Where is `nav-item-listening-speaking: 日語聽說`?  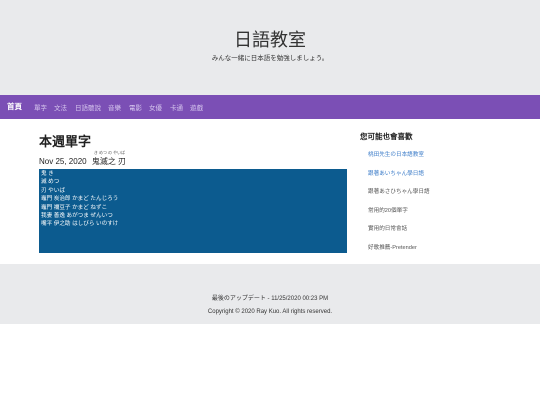
nav-item-listening-speaking: 日語聽說 is located at coordinates (88, 107).